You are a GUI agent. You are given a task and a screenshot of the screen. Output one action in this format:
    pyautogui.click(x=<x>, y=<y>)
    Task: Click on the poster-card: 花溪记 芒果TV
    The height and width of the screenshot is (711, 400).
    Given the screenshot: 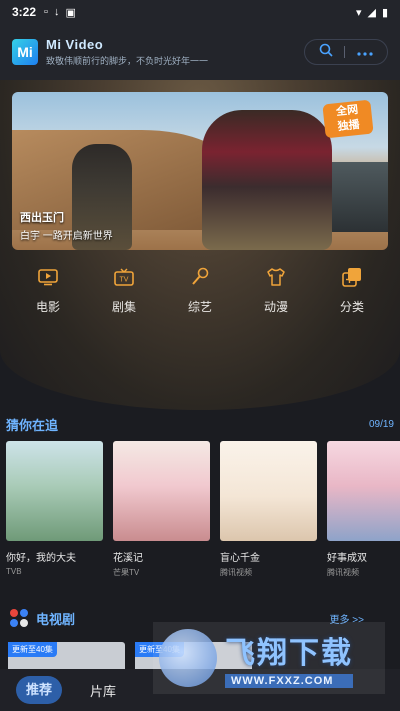 What is the action you would take?
    pyautogui.click(x=161, y=510)
    